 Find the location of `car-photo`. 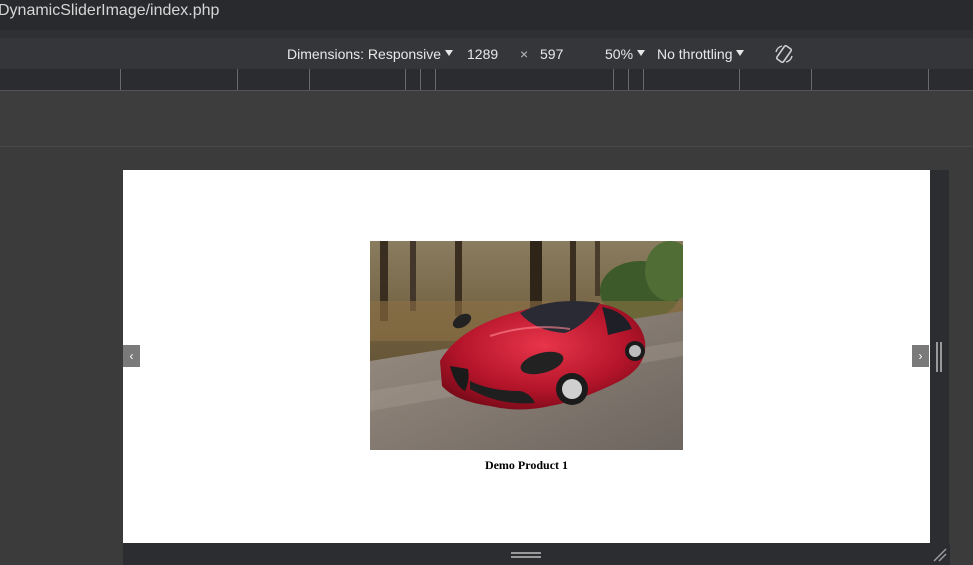

car-photo is located at coordinates (526, 345).